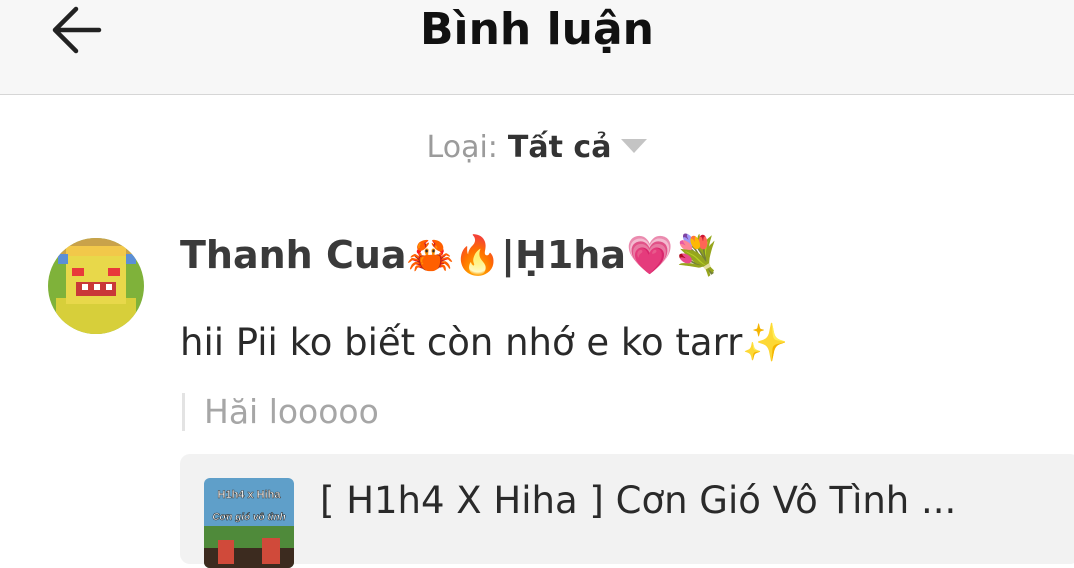 Image resolution: width=1074 pixels, height=568 pixels. What do you see at coordinates (250, 495) in the screenshot?
I see `thumbnail-text-top: H1h4 x Hiha` at bounding box center [250, 495].